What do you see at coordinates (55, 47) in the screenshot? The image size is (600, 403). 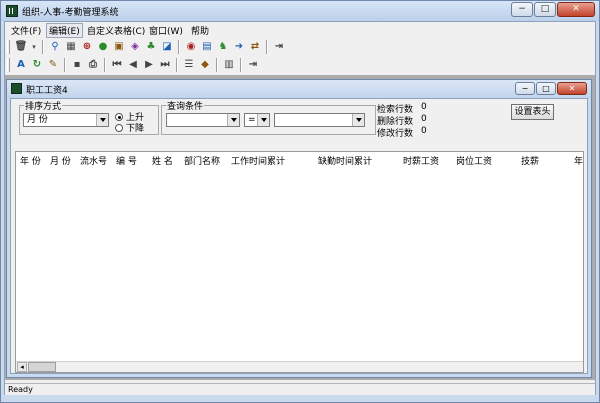 I see `search-person-icon: ⚲` at bounding box center [55, 47].